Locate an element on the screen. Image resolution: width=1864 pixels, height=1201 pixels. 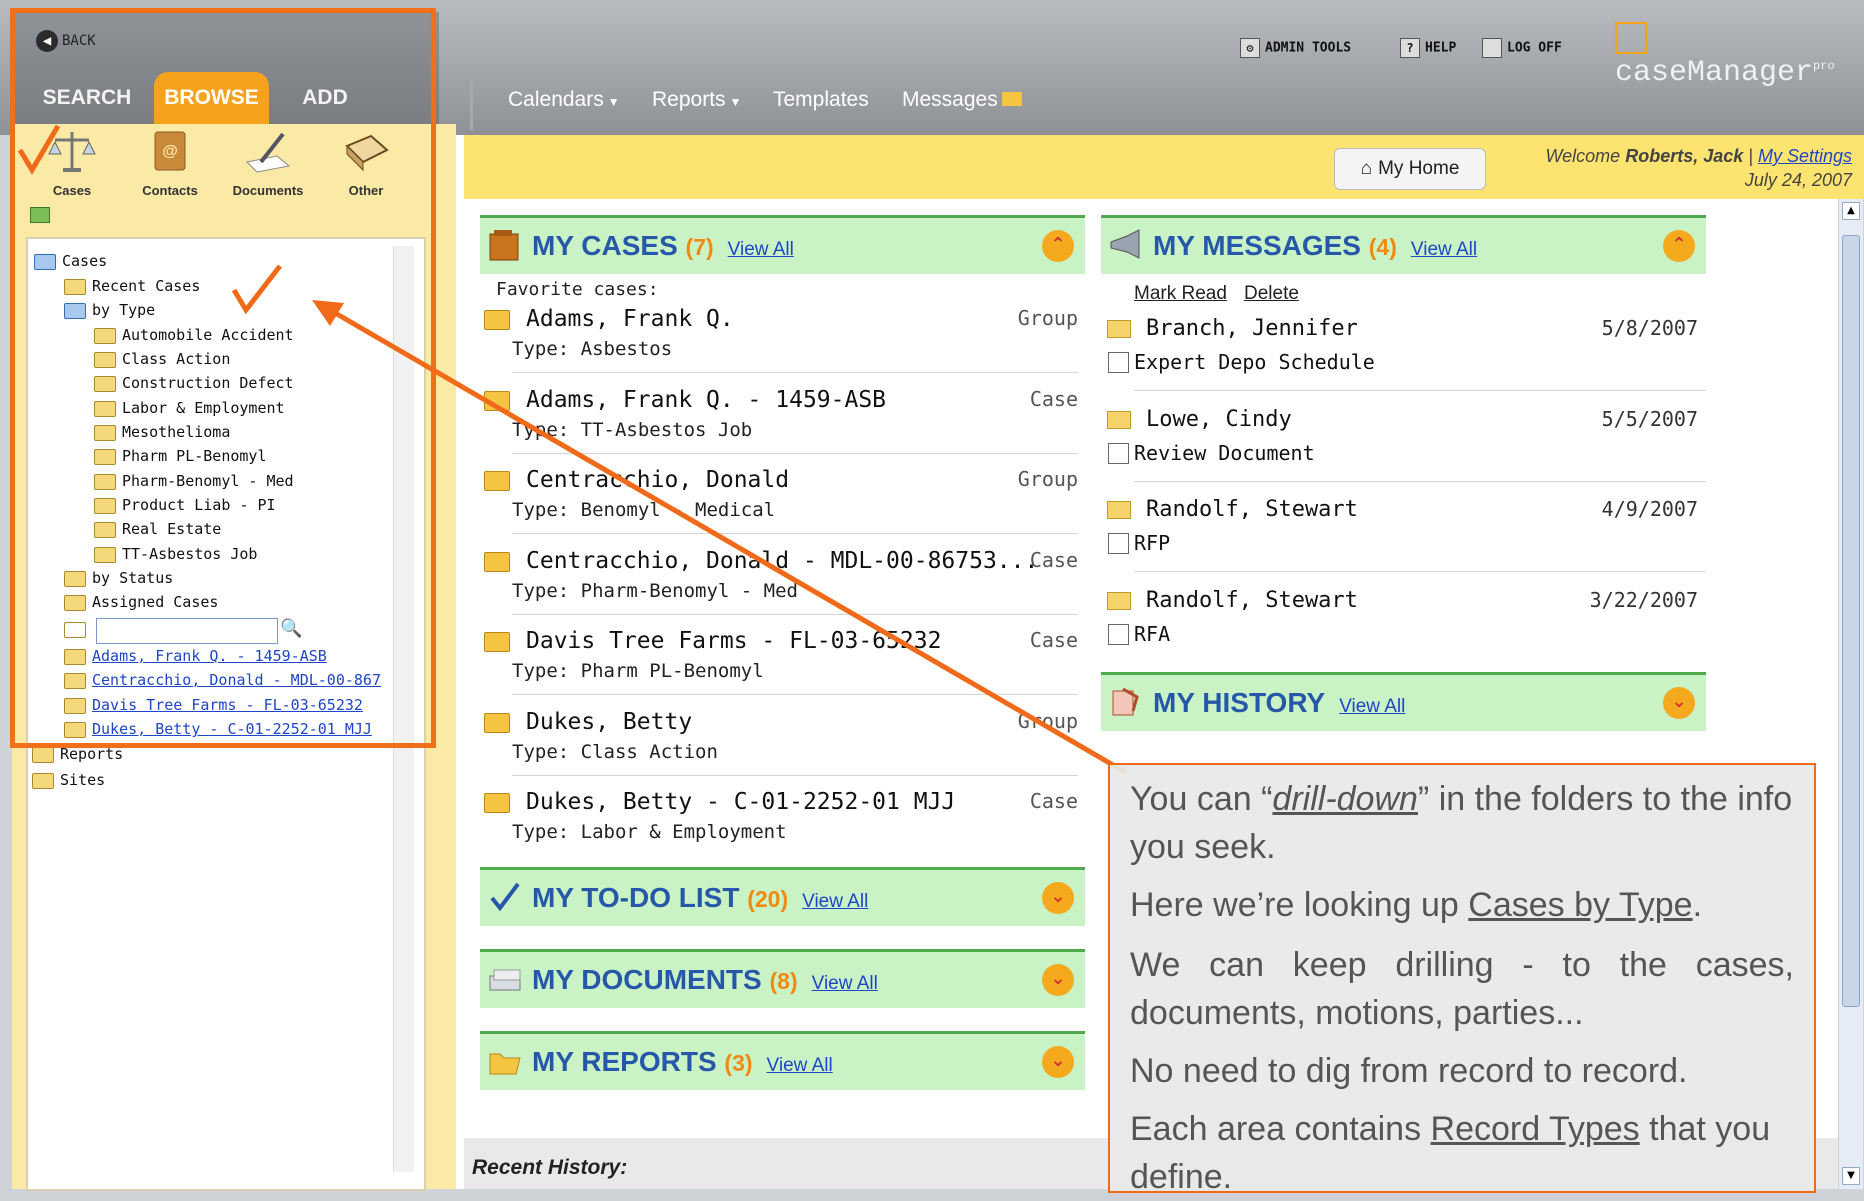
messages-view-all-link: View All is located at coordinates (1444, 249).